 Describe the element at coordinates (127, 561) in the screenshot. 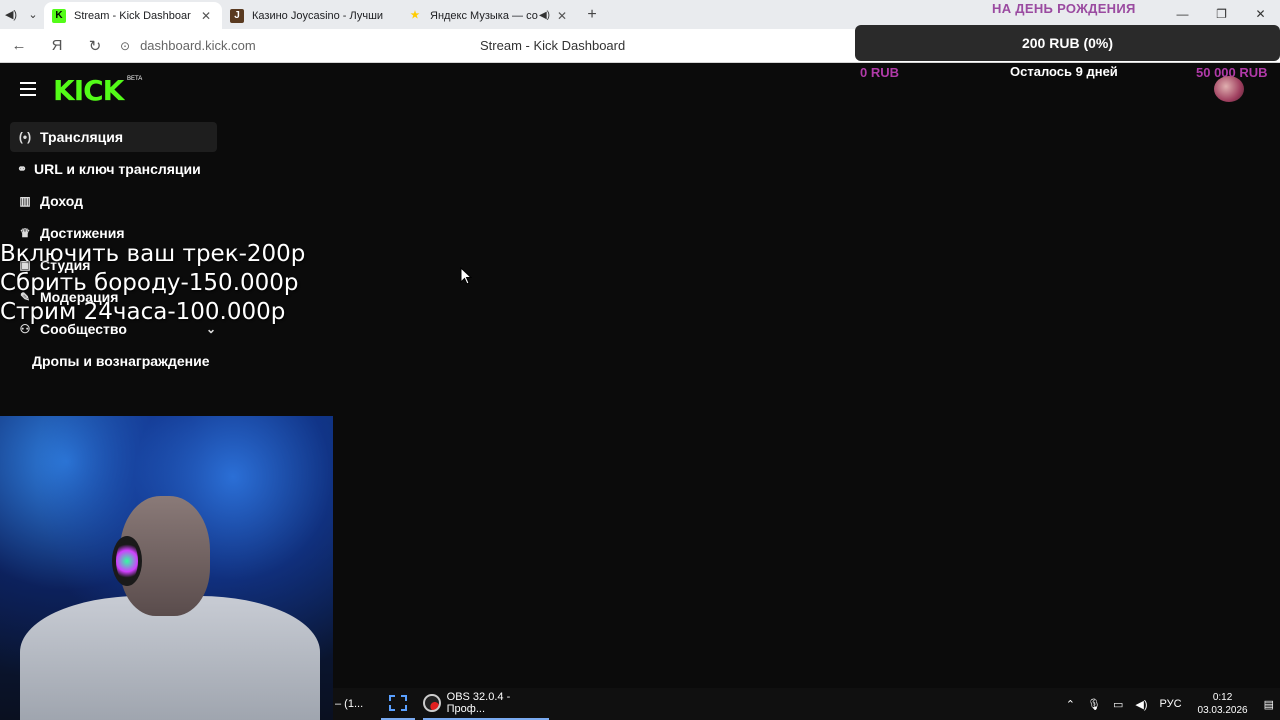

I see `headset-icon` at that location.